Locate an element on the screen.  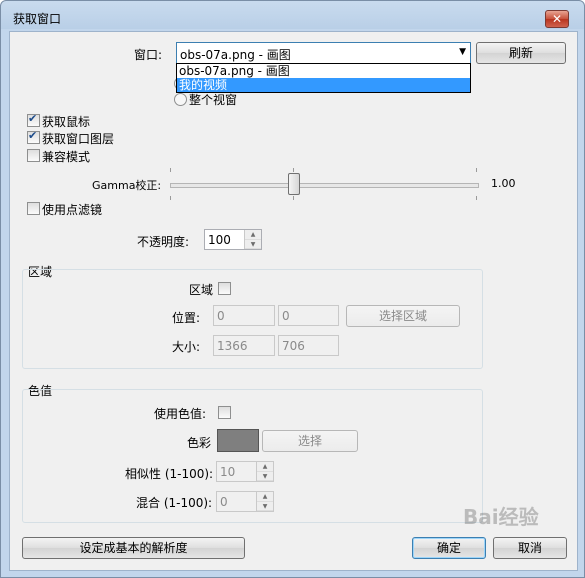
select-color-button: 选择 is located at coordinates (310, 441).